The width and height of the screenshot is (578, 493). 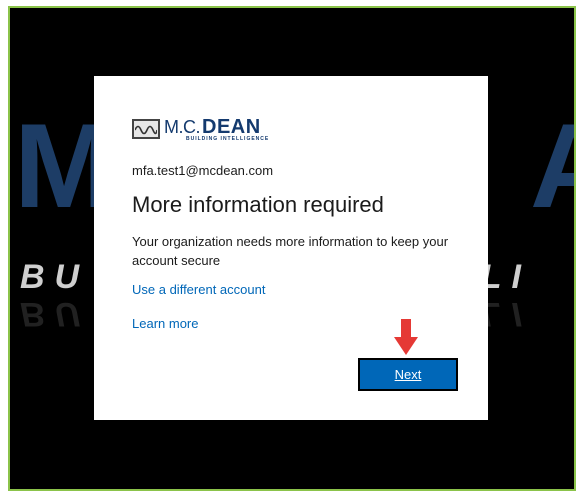 What do you see at coordinates (182, 126) in the screenshot?
I see `logo-mc-text: M.C.` at bounding box center [182, 126].